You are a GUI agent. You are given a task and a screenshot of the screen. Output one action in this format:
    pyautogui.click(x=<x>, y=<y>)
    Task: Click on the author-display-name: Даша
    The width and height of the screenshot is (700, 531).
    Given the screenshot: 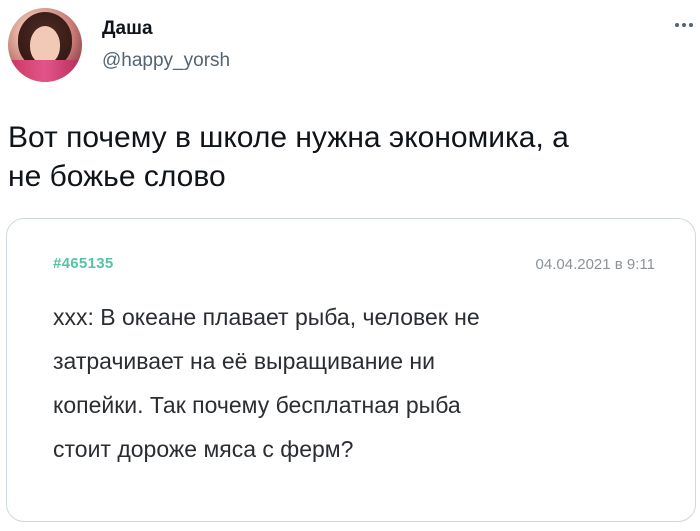 What is the action you would take?
    pyautogui.click(x=127, y=29)
    